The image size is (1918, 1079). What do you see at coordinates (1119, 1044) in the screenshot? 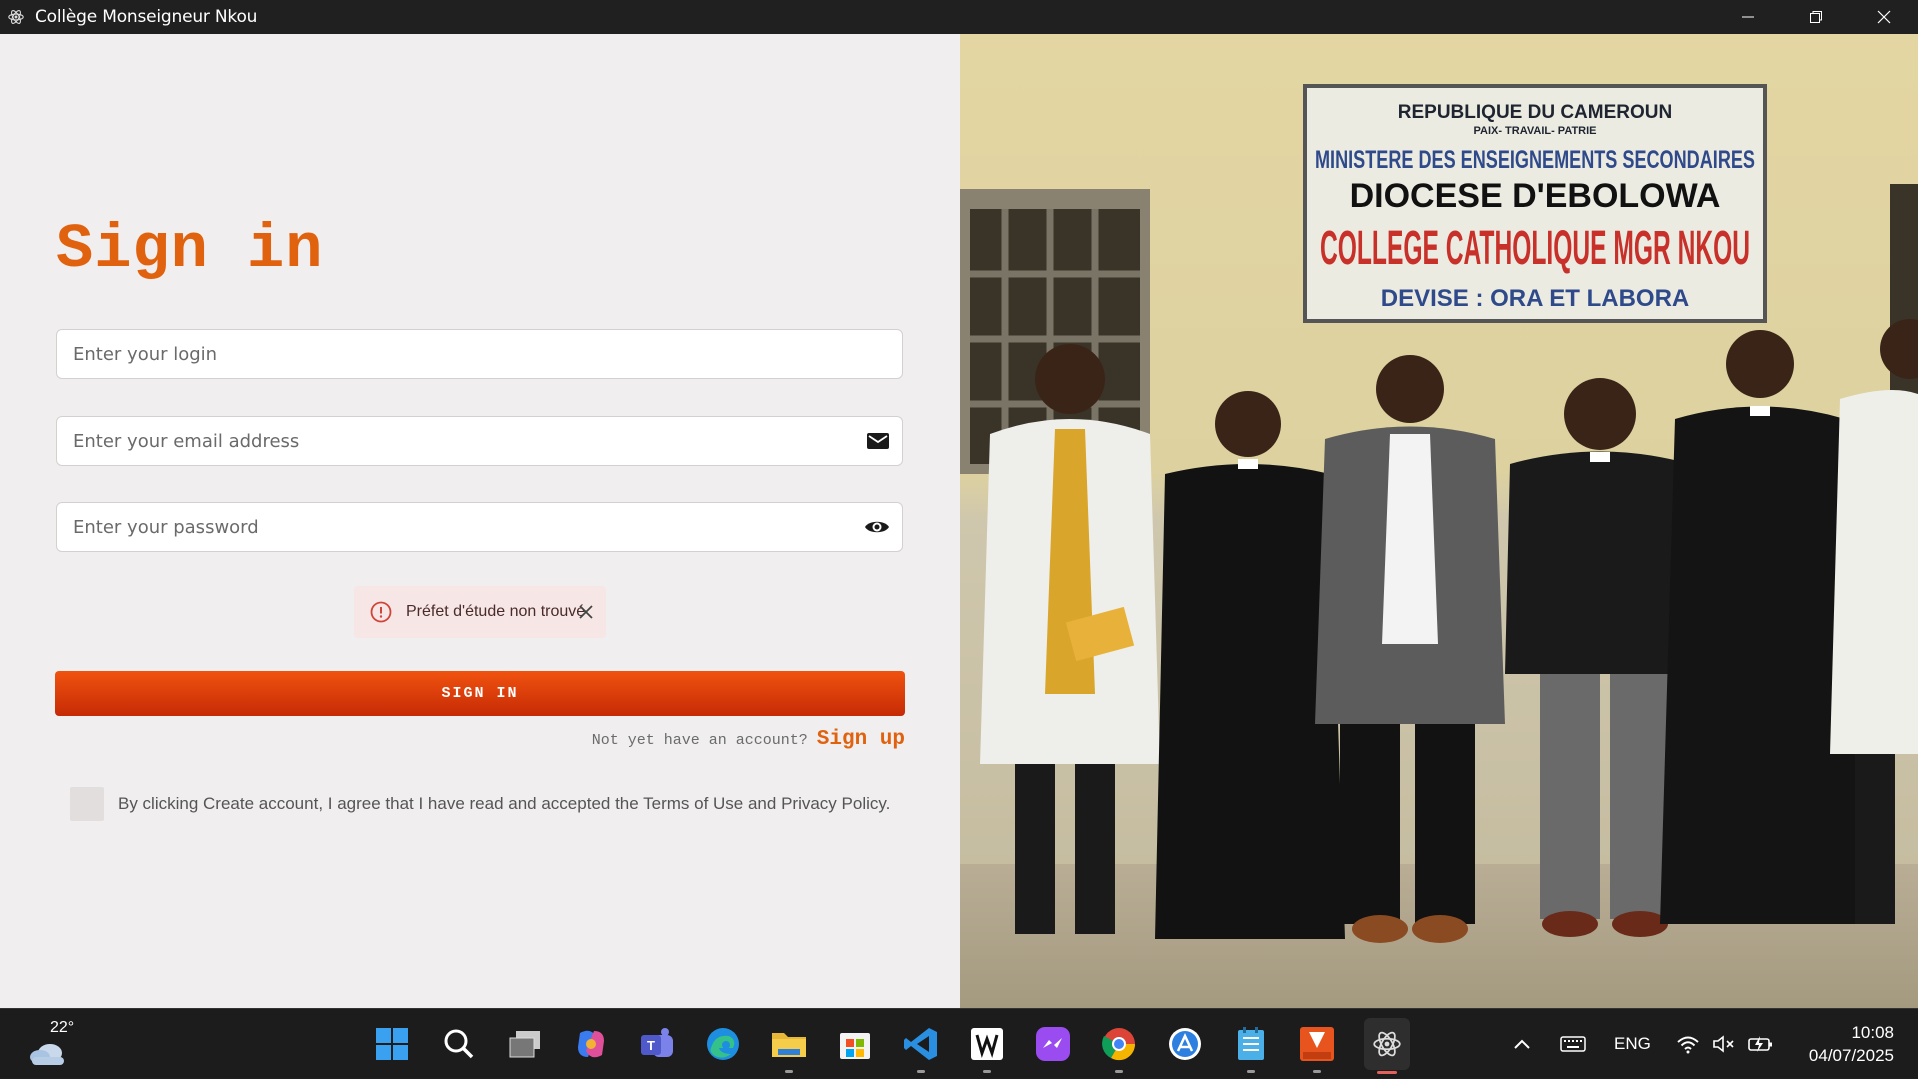
I see `chrome-icon` at bounding box center [1119, 1044].